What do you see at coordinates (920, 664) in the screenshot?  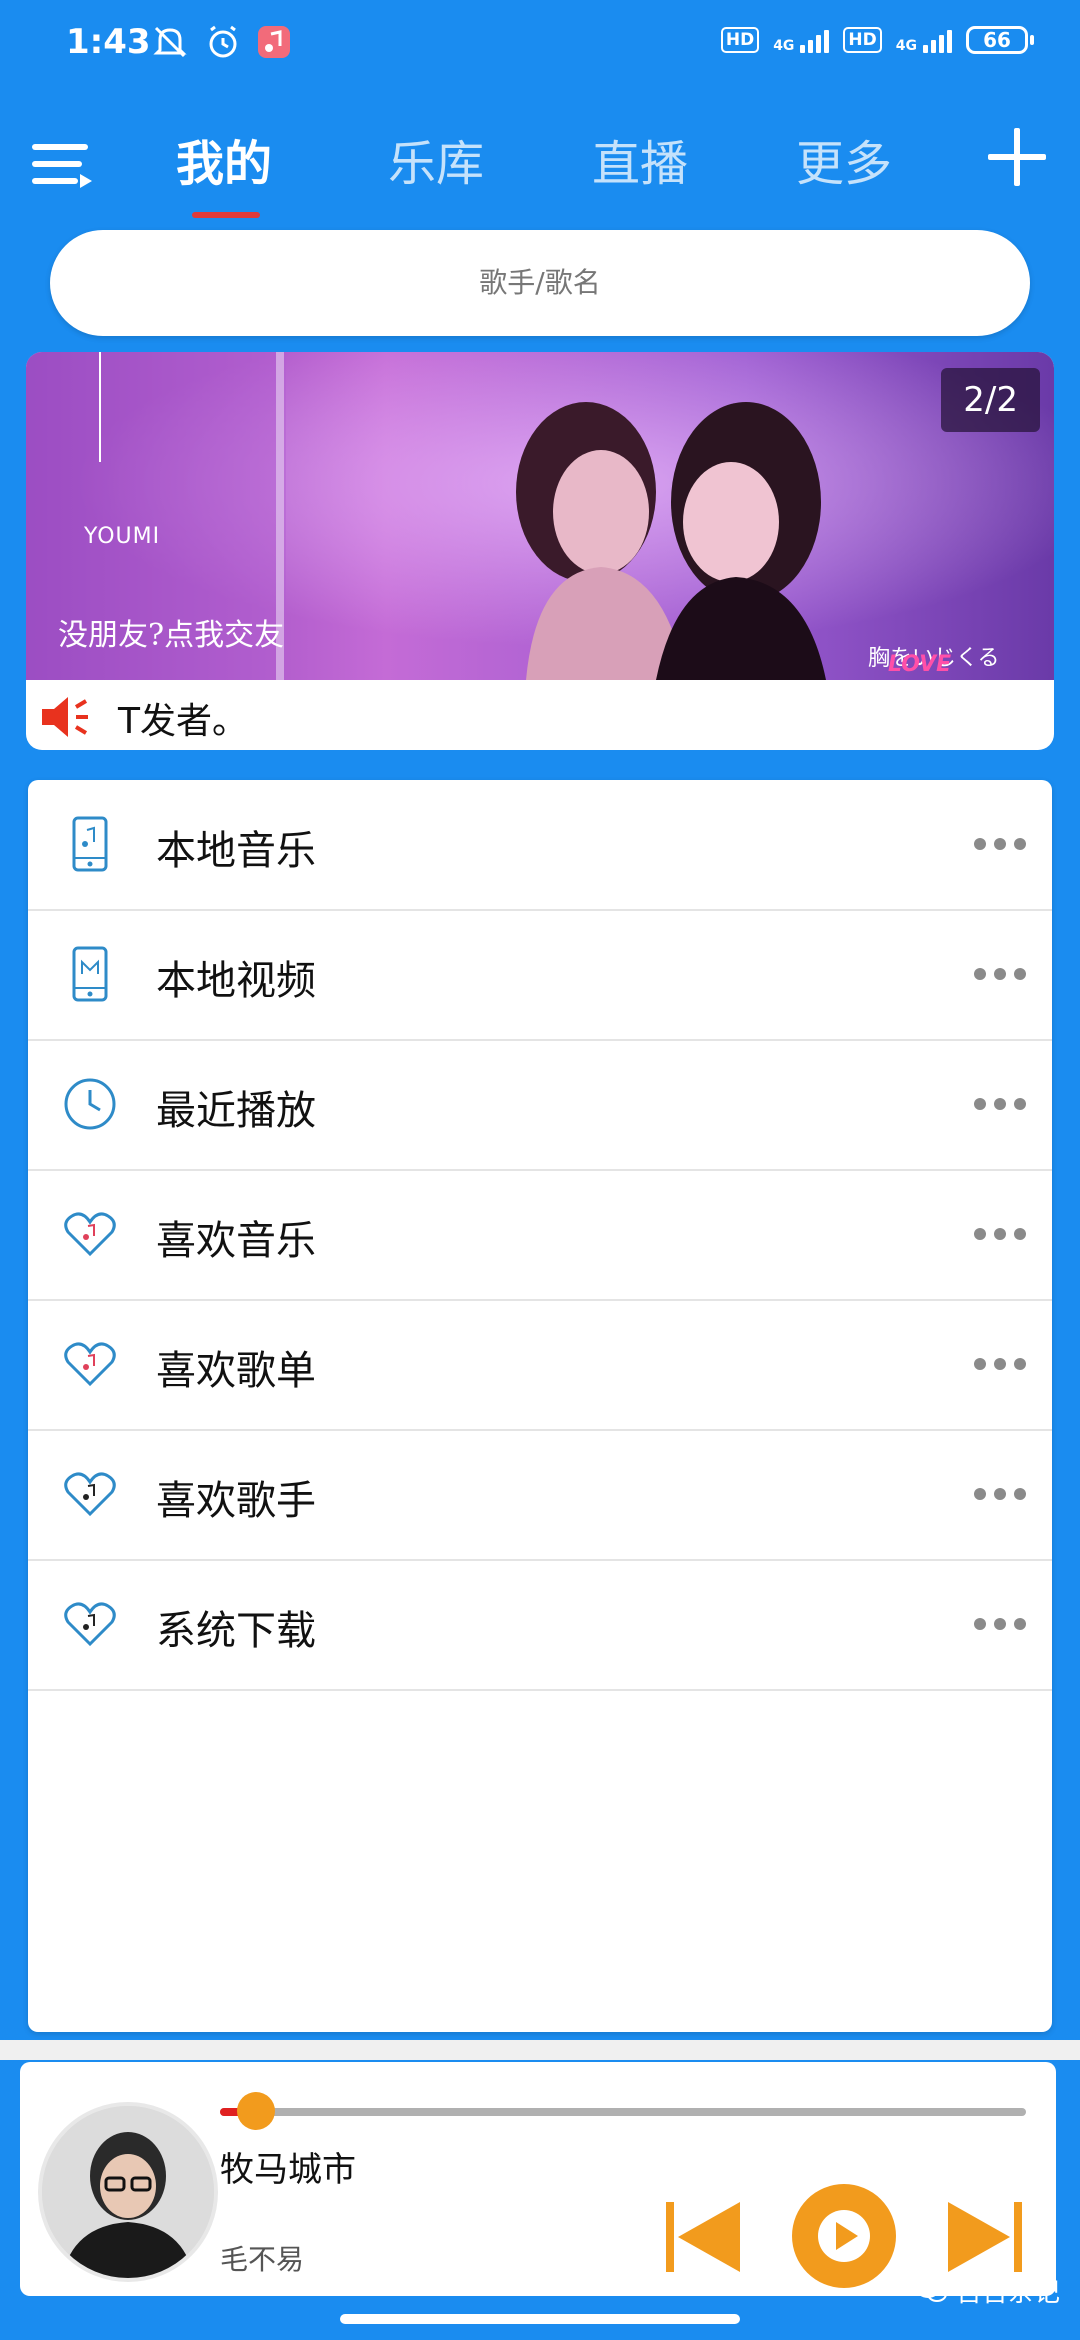 I see `banner-caption-love: LOVE` at bounding box center [920, 664].